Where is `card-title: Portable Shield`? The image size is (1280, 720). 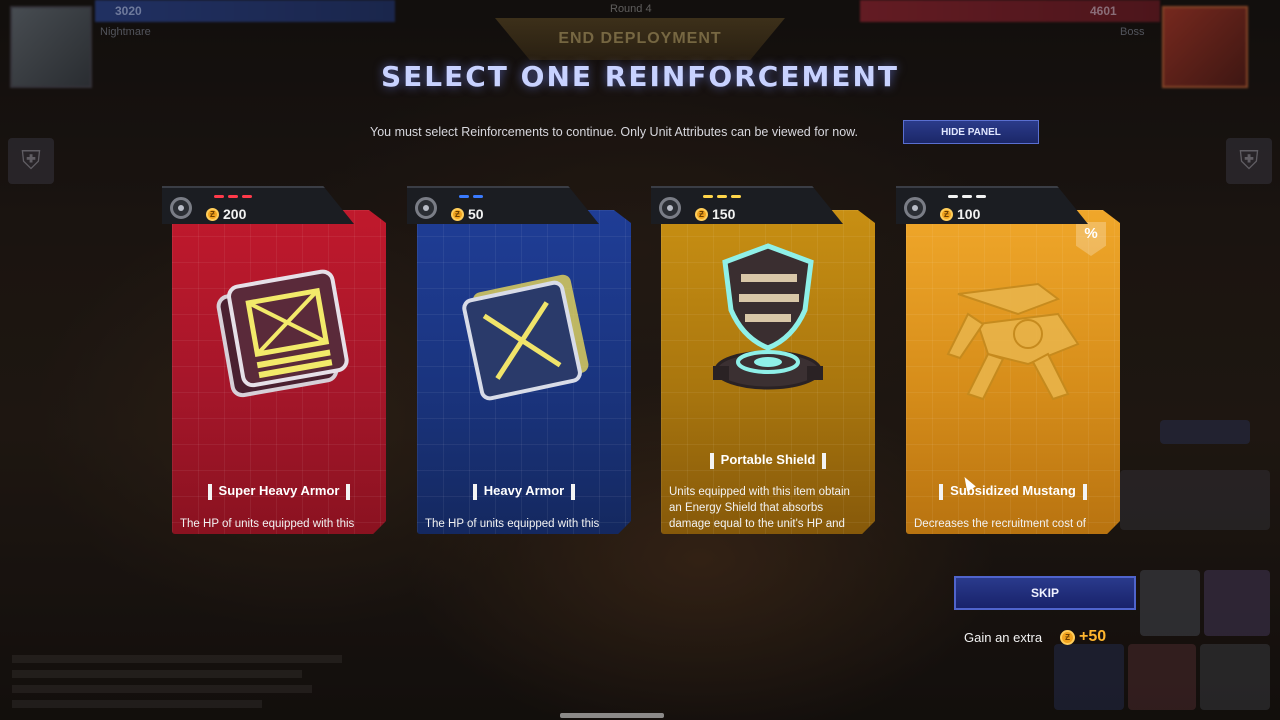
card-title: Portable Shield is located at coordinates (768, 460).